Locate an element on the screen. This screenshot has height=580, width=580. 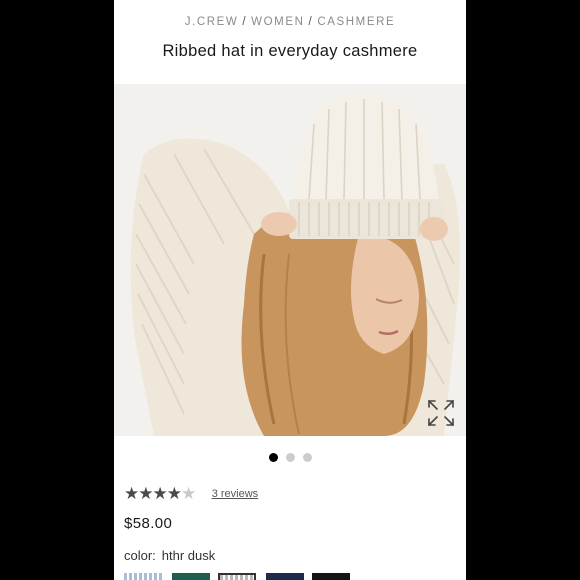
color-swatch-navy is located at coordinates (285, 576).